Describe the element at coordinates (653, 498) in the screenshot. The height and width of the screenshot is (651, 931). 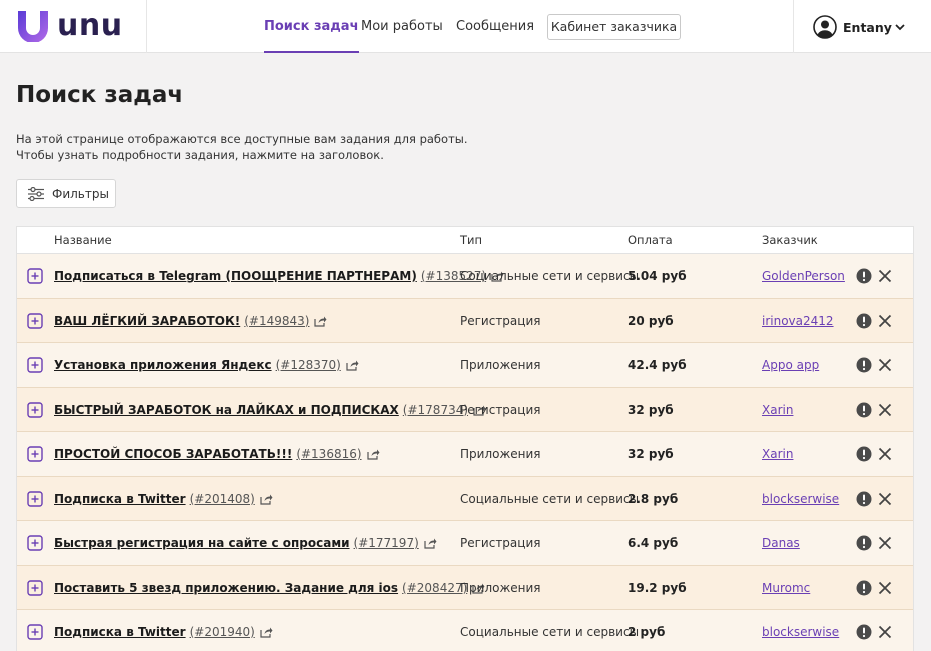
I see `task-pay: 2.8 руб` at that location.